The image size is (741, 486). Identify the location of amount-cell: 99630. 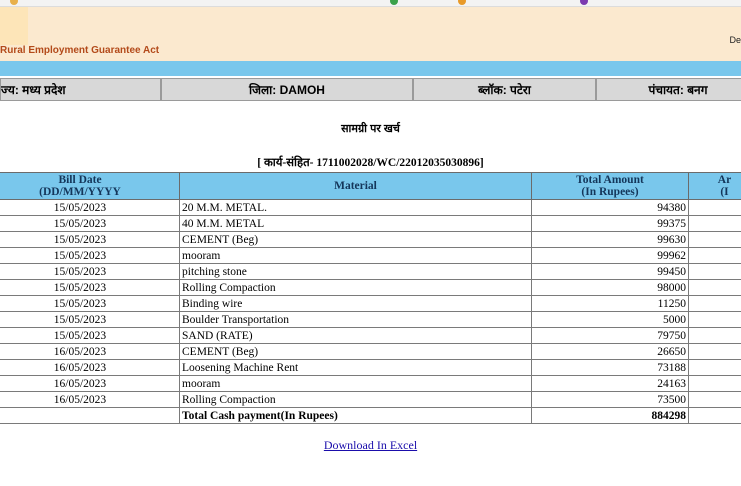
(610, 239).